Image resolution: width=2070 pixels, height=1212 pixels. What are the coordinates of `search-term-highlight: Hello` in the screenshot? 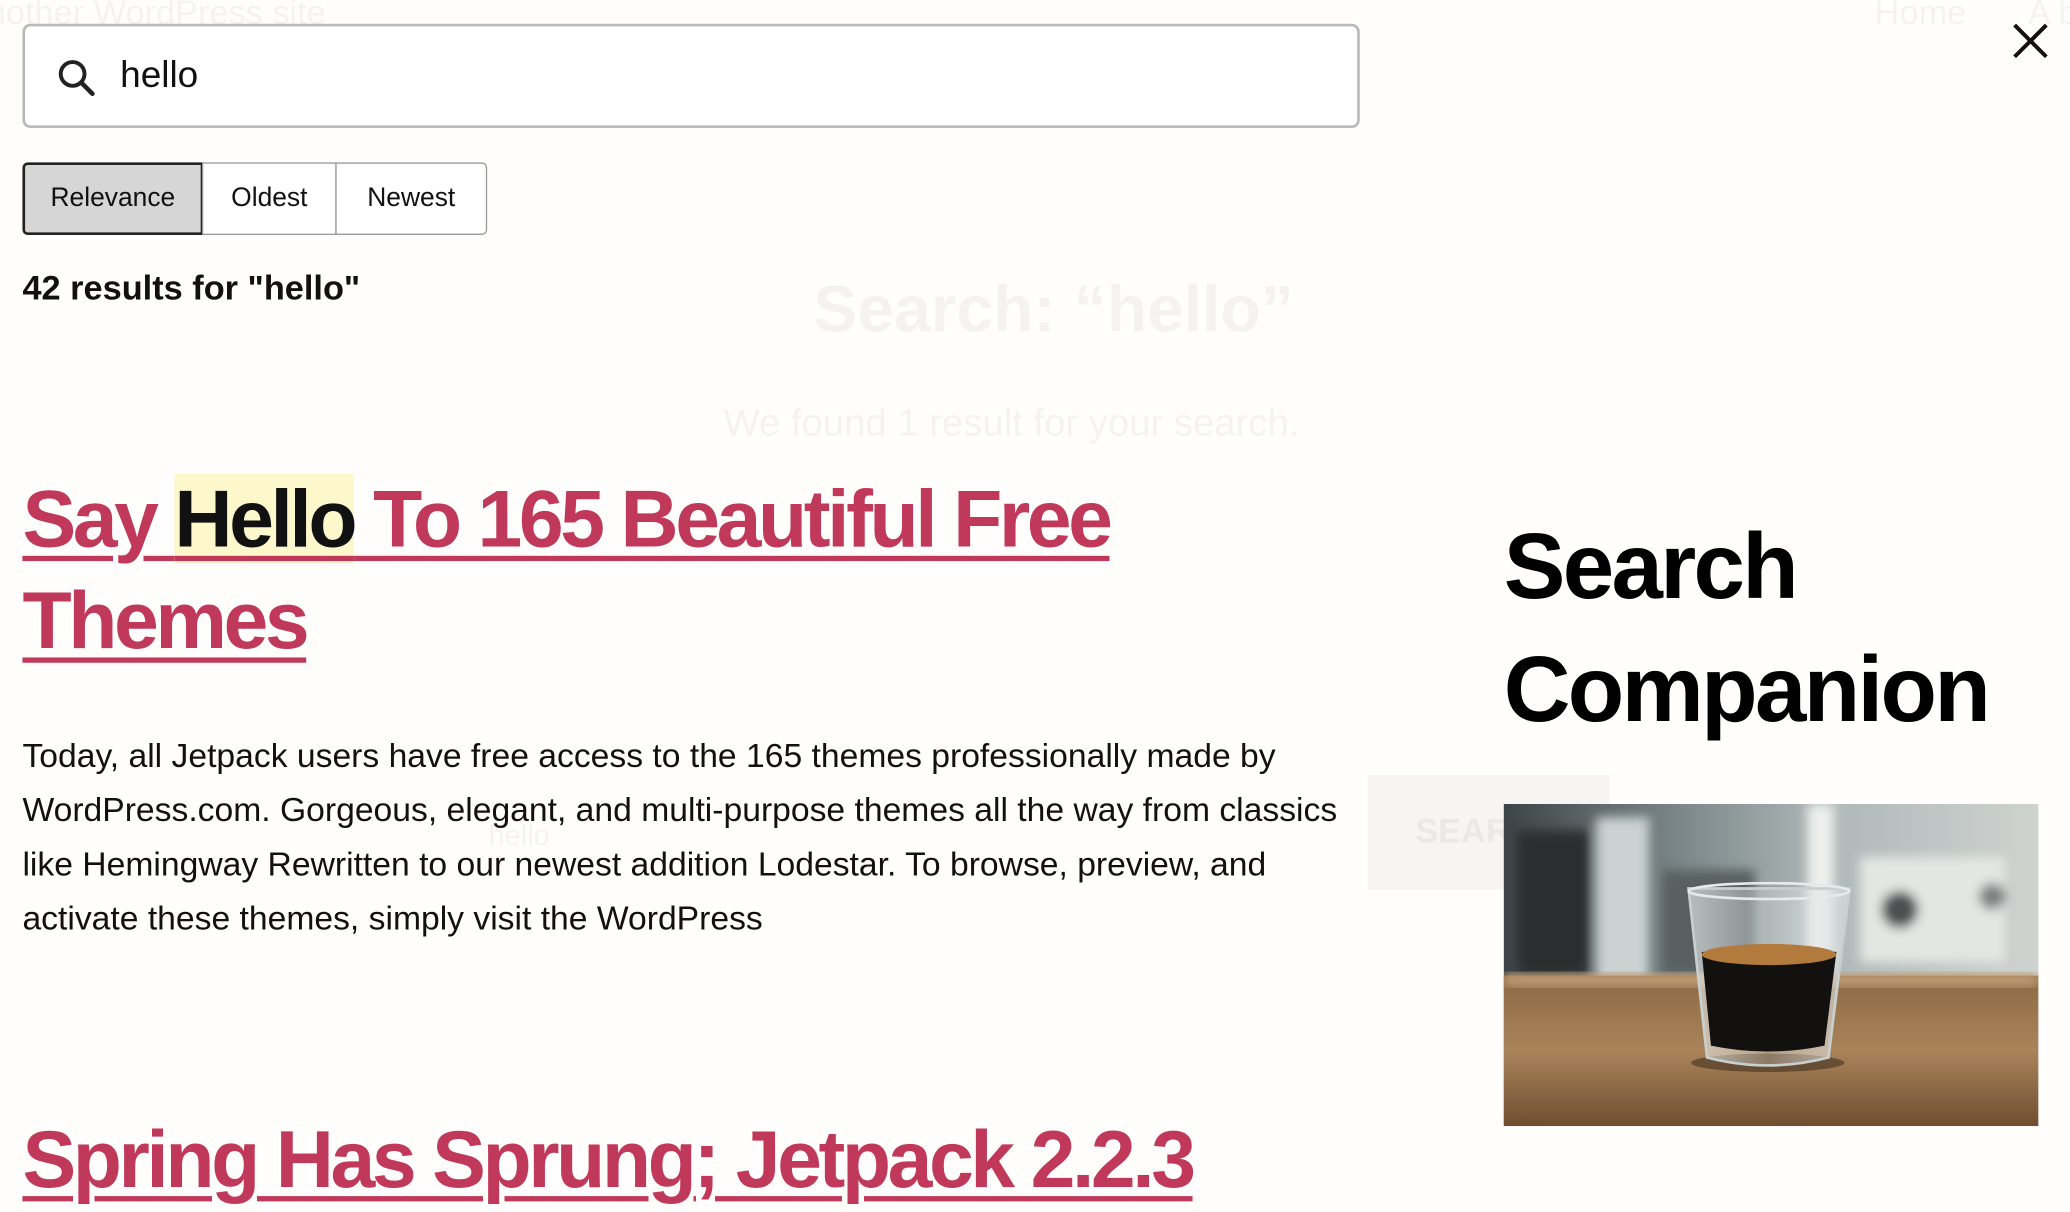 It's located at (266, 518).